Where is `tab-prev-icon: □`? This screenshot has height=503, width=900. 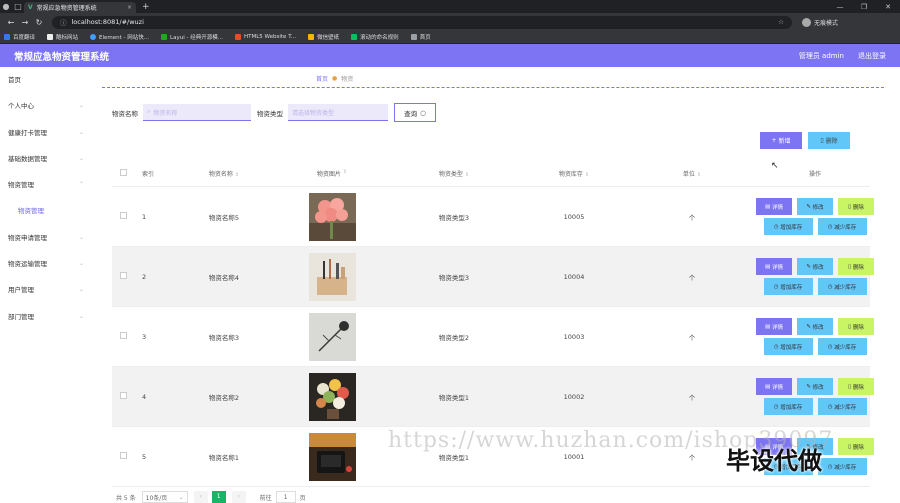 tab-prev-icon: □ is located at coordinates (18, 6).